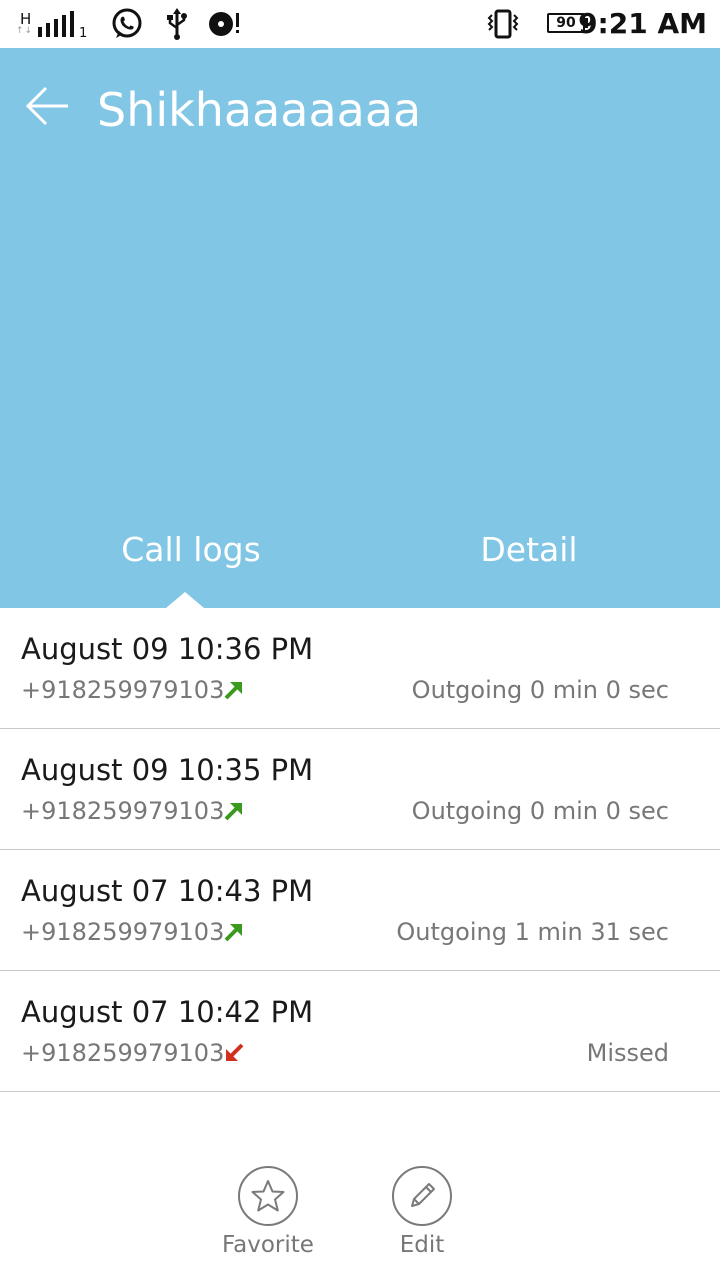  Describe the element at coordinates (167, 649) in the screenshot. I see `call-datetime: August 09 10:36 PM` at that location.